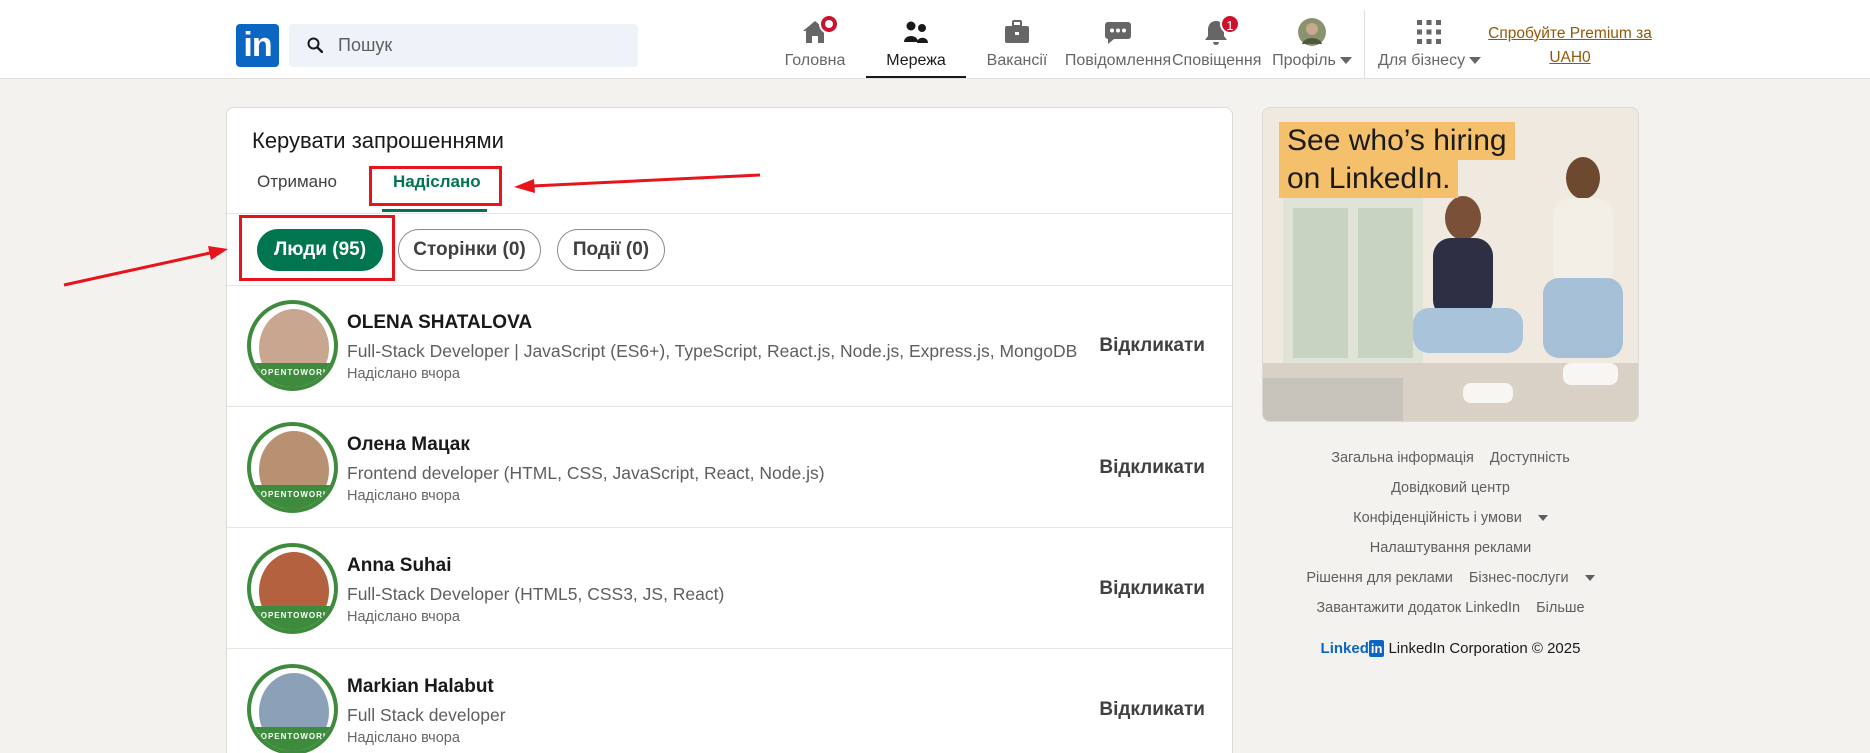  I want to click on network-icon, so click(916, 32).